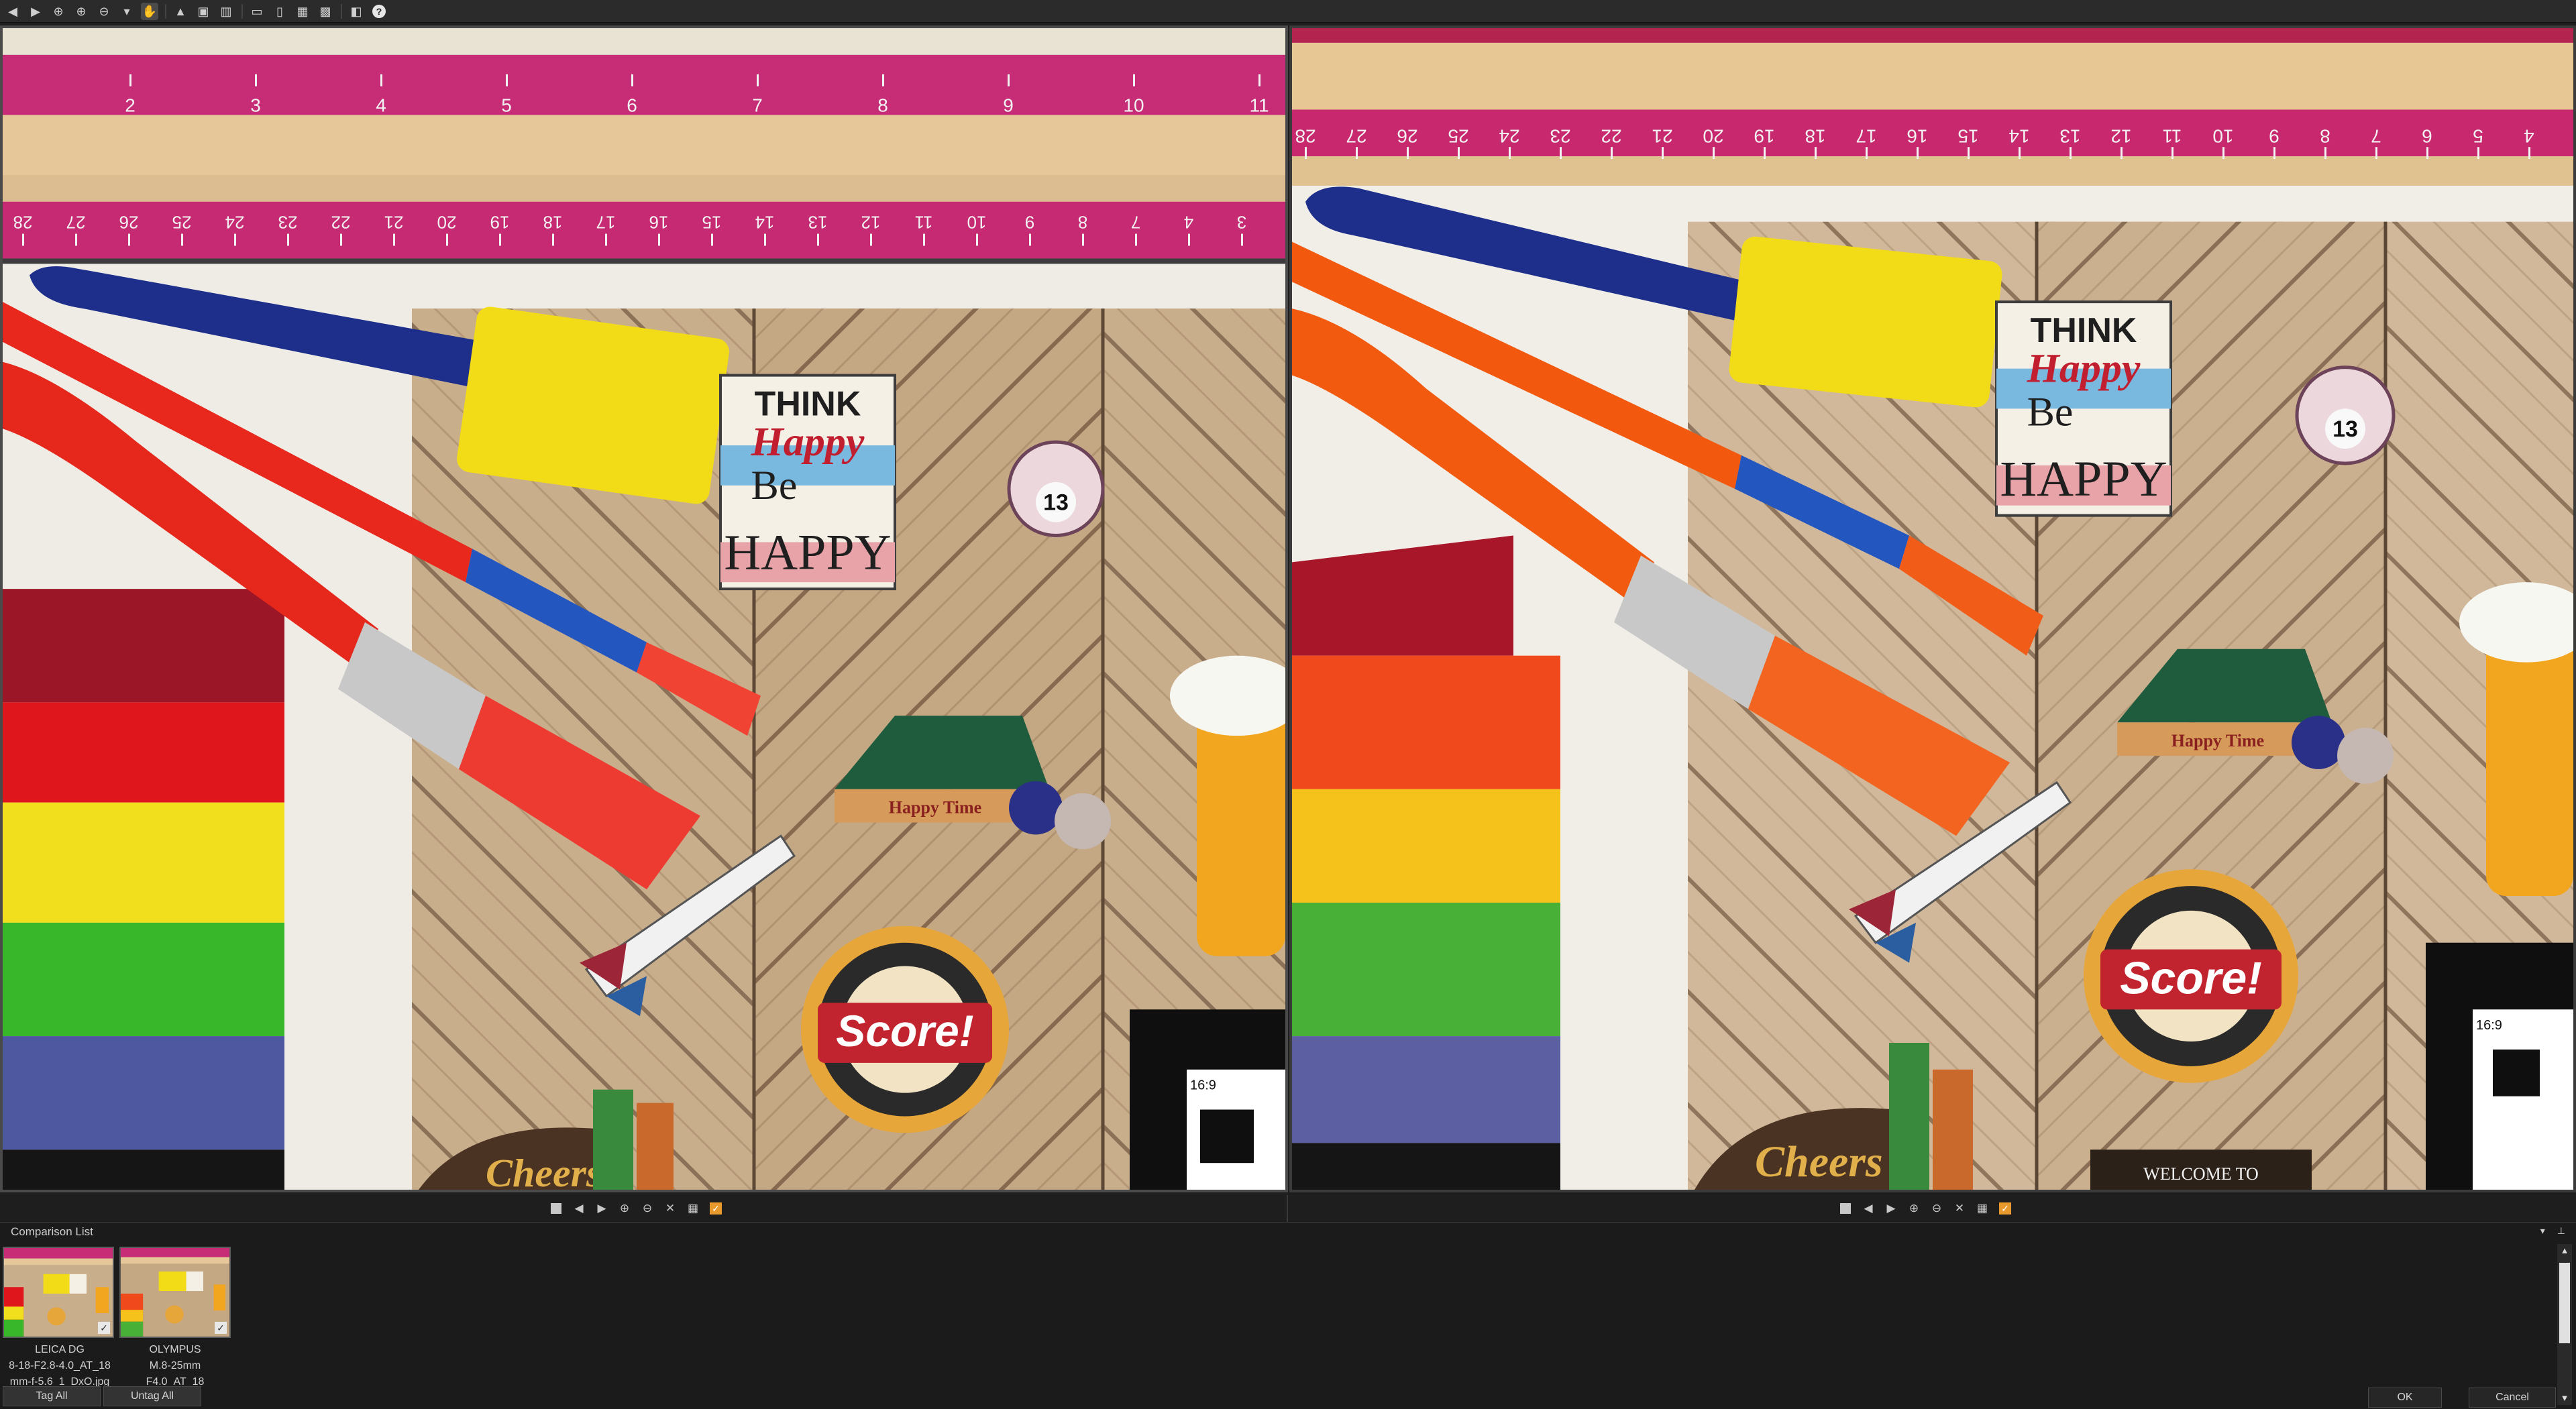  I want to click on ruler-number: 4, so click(381, 105).